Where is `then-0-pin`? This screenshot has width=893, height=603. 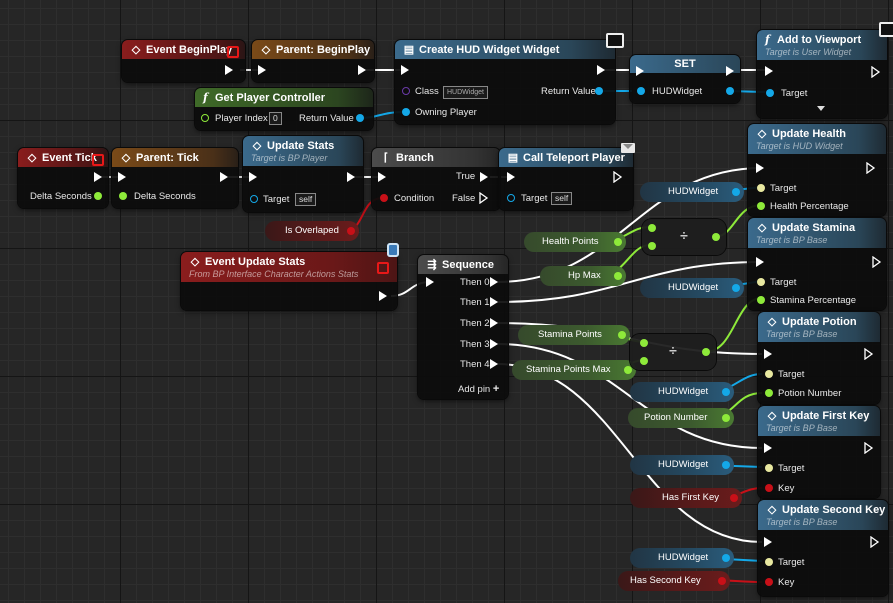 then-0-pin is located at coordinates (494, 282).